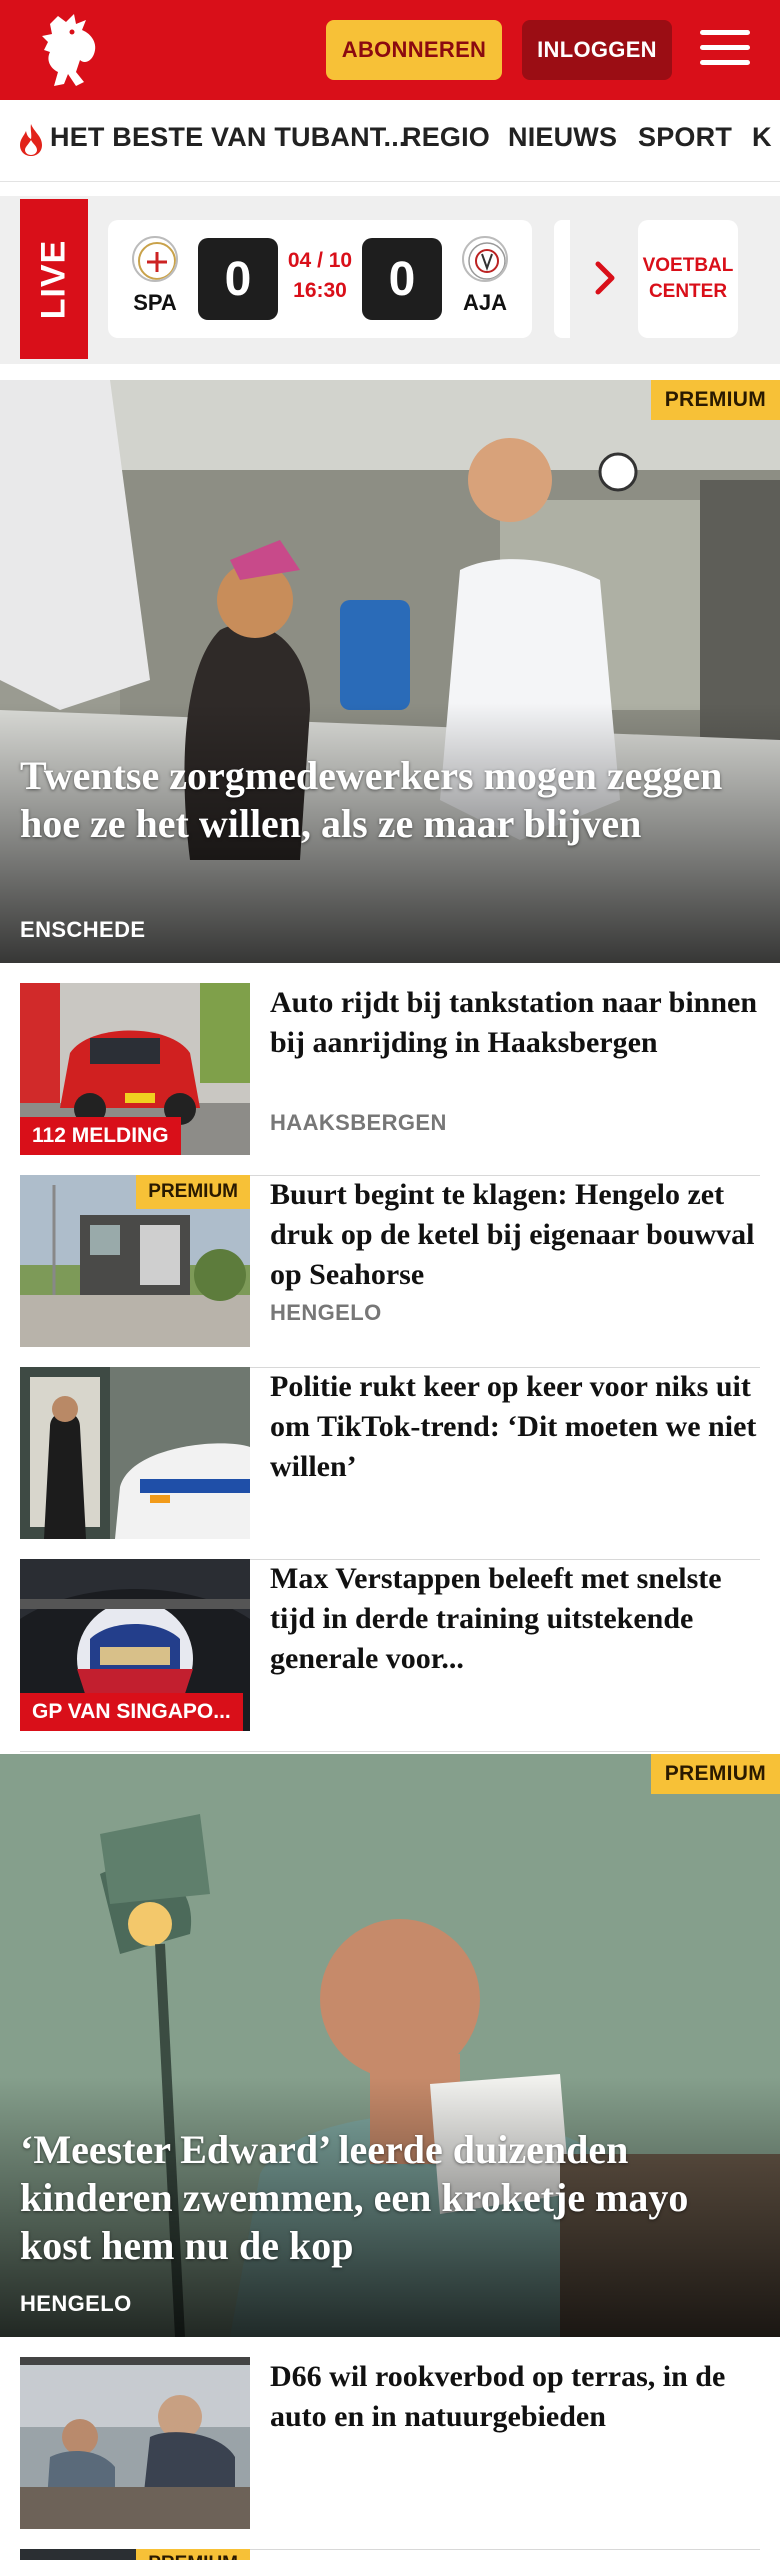 The image size is (780, 2560). What do you see at coordinates (100, 1136) in the screenshot?
I see `category-label: 112 MELDING` at bounding box center [100, 1136].